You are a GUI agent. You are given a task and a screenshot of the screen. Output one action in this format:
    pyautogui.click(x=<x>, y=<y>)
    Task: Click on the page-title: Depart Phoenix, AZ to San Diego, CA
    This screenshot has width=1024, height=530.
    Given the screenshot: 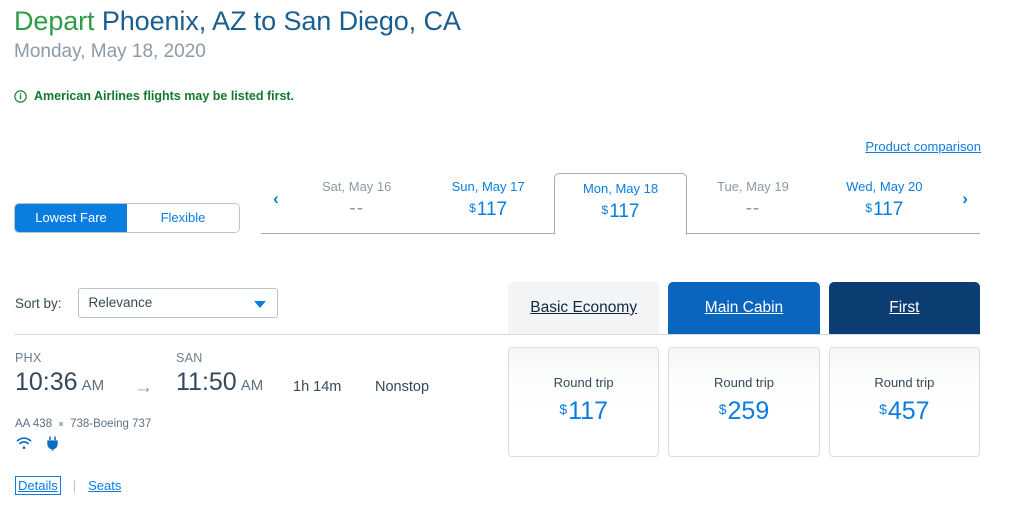 What is the action you would take?
    pyautogui.click(x=237, y=21)
    